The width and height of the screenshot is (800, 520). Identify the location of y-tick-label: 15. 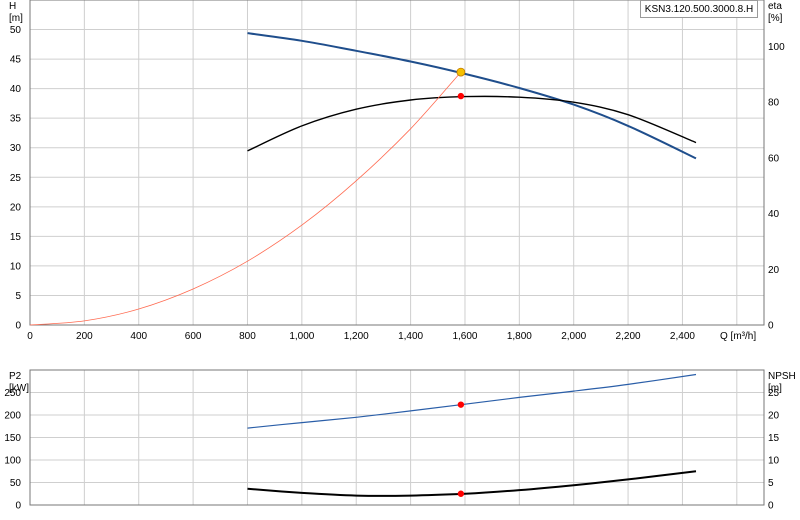
(16, 237).